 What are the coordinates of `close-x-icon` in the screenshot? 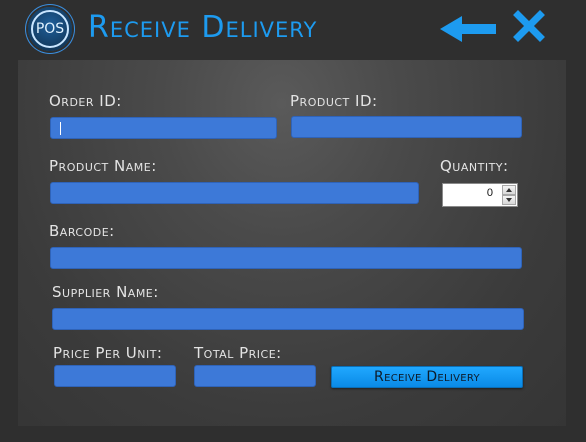 It's located at (529, 26).